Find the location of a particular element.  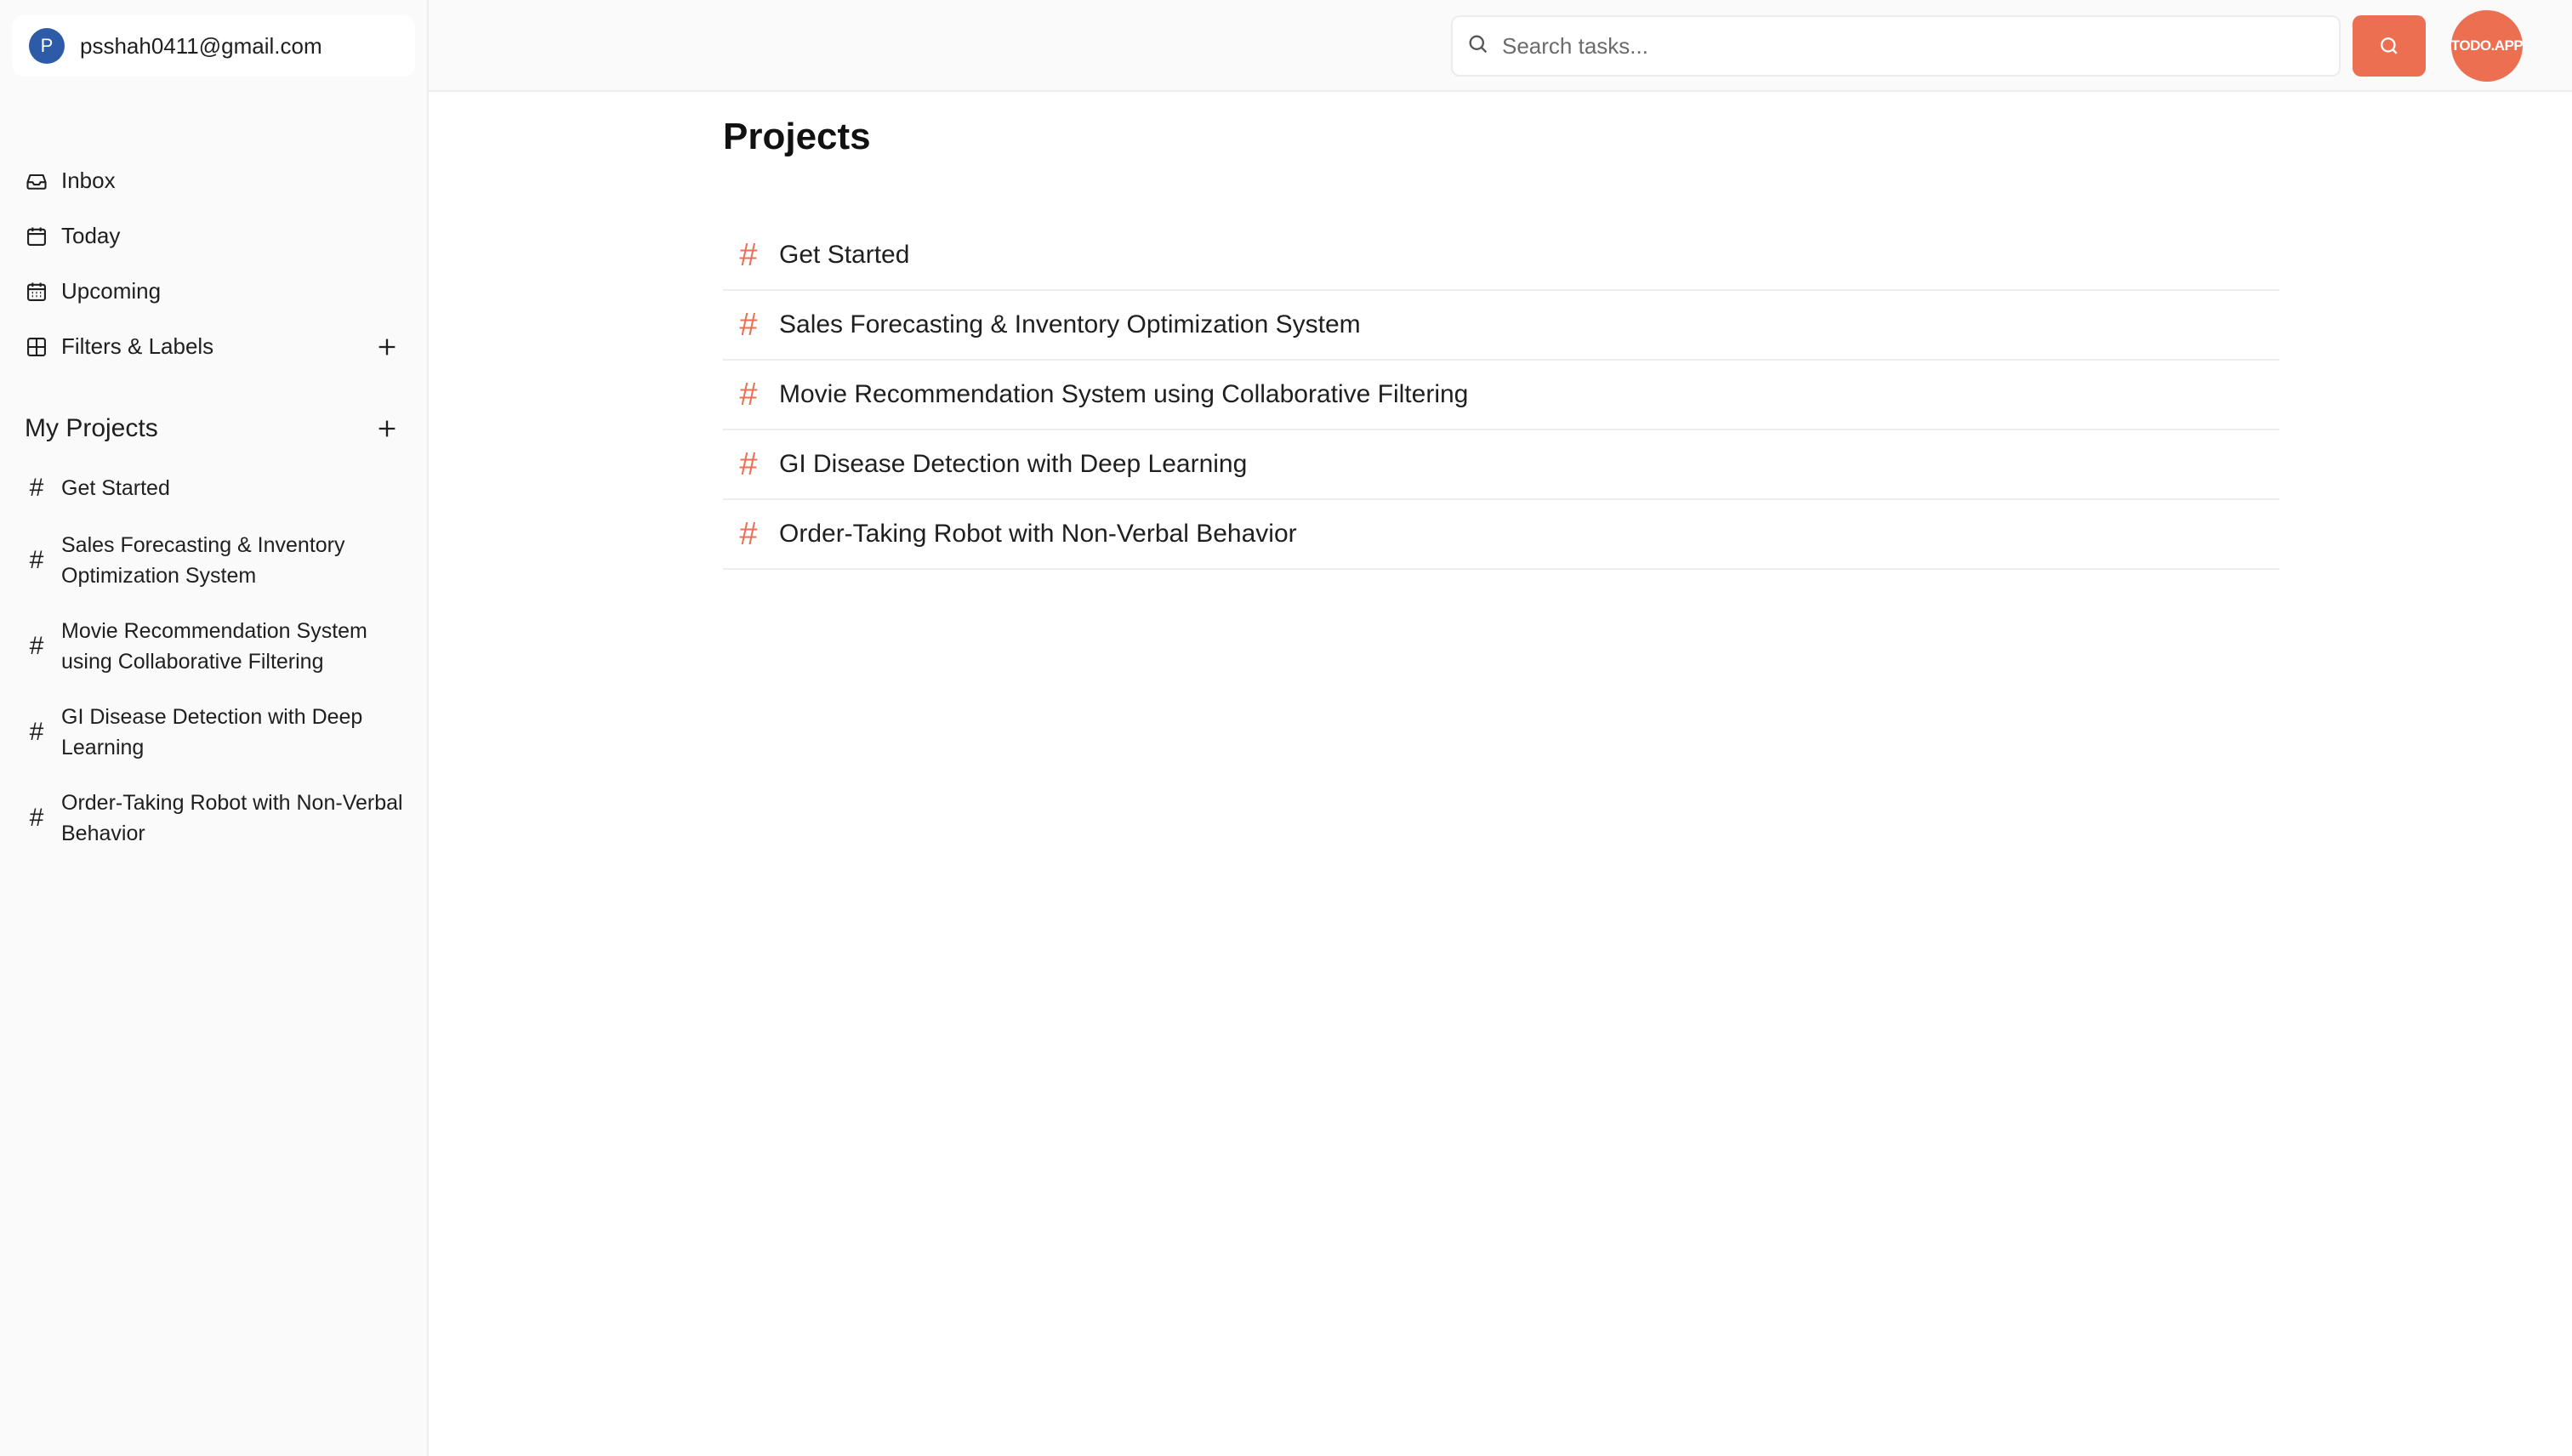

top-bar: TODO.APP is located at coordinates (1501, 46).